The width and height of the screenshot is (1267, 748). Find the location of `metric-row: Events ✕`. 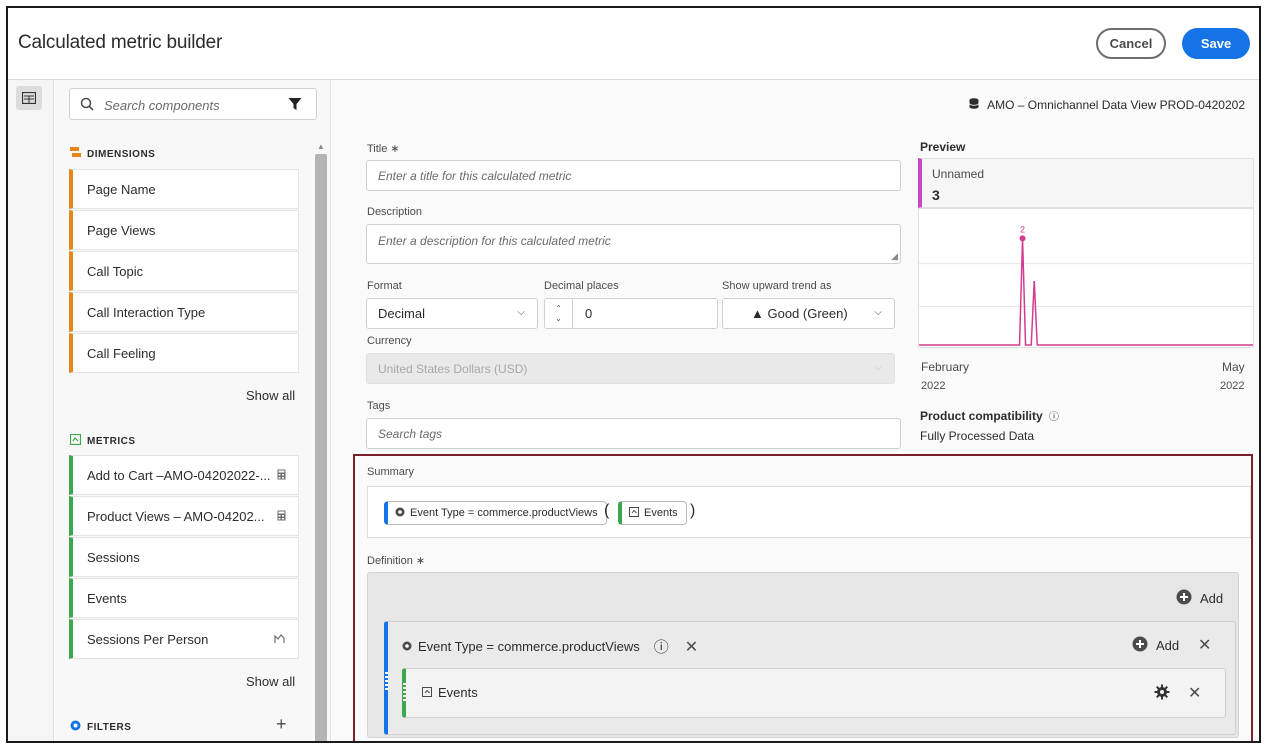

metric-row: Events ✕ is located at coordinates (814, 693).